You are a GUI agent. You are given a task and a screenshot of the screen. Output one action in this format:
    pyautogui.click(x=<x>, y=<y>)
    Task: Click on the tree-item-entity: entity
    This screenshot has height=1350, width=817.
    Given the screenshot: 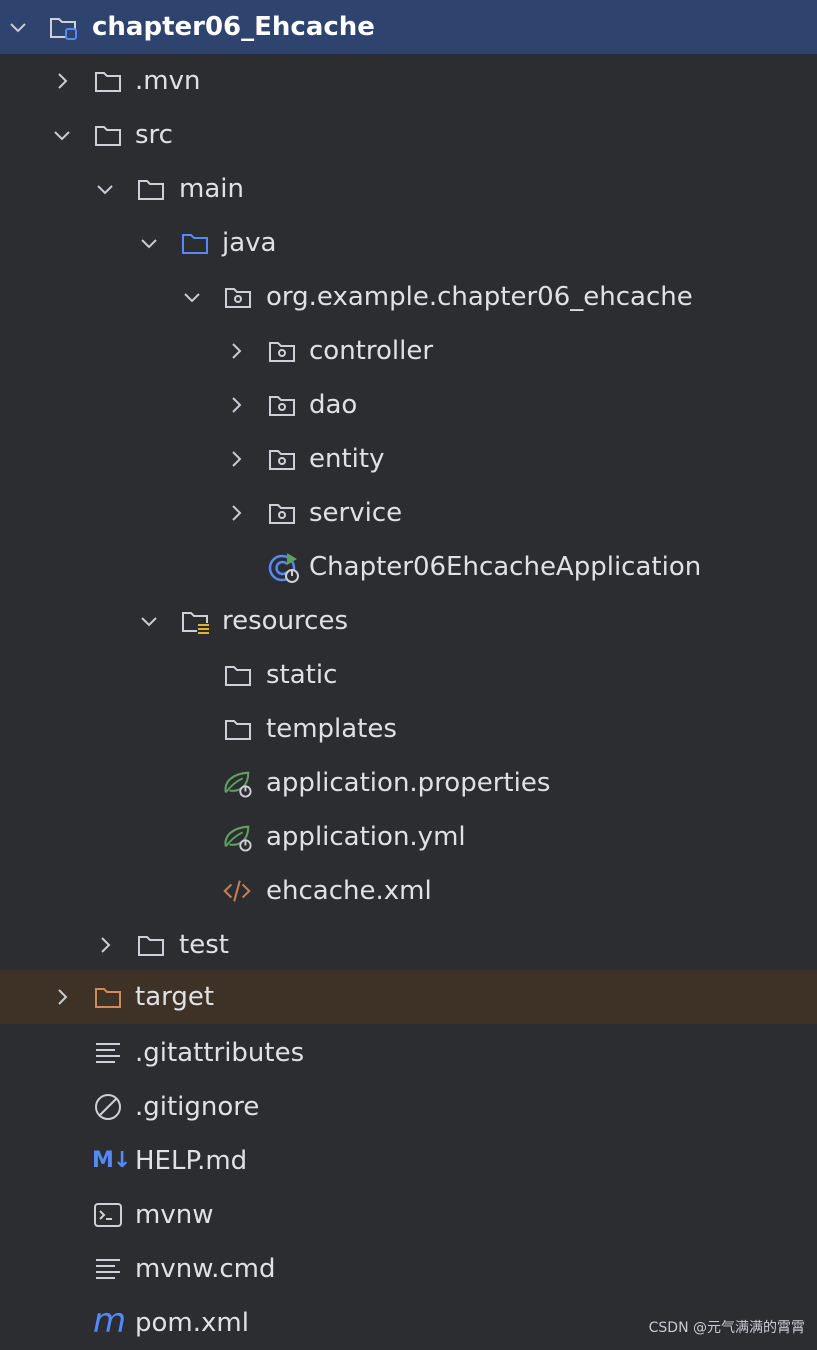 What is the action you would take?
    pyautogui.click(x=408, y=459)
    